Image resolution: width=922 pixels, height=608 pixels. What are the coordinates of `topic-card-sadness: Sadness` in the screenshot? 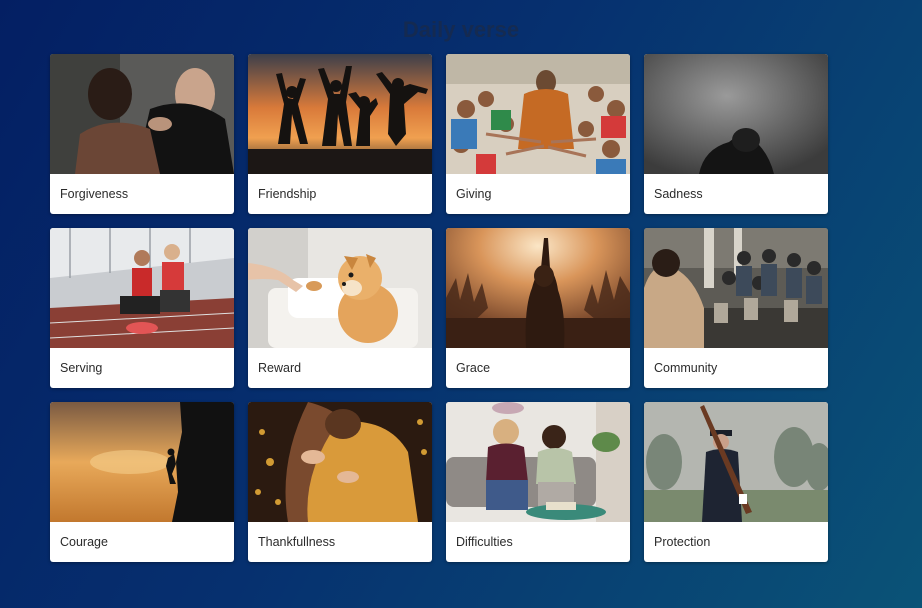 It's located at (736, 134).